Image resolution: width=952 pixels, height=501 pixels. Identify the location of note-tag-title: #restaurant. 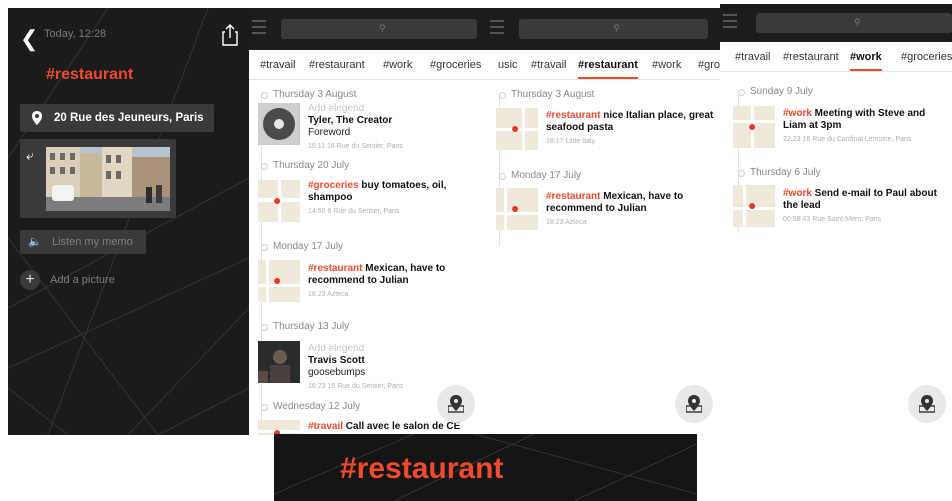
(90, 74).